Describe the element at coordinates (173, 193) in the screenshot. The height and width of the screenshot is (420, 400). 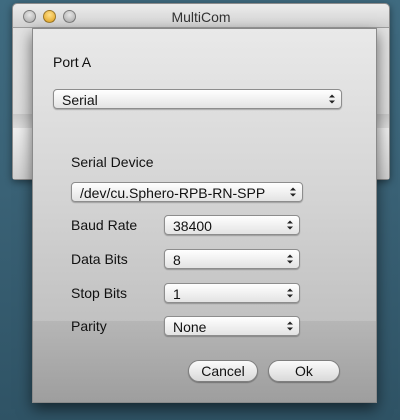
I see `serial-device-value: /dev/cu.Sphero-RPB-RN-SPP` at that location.